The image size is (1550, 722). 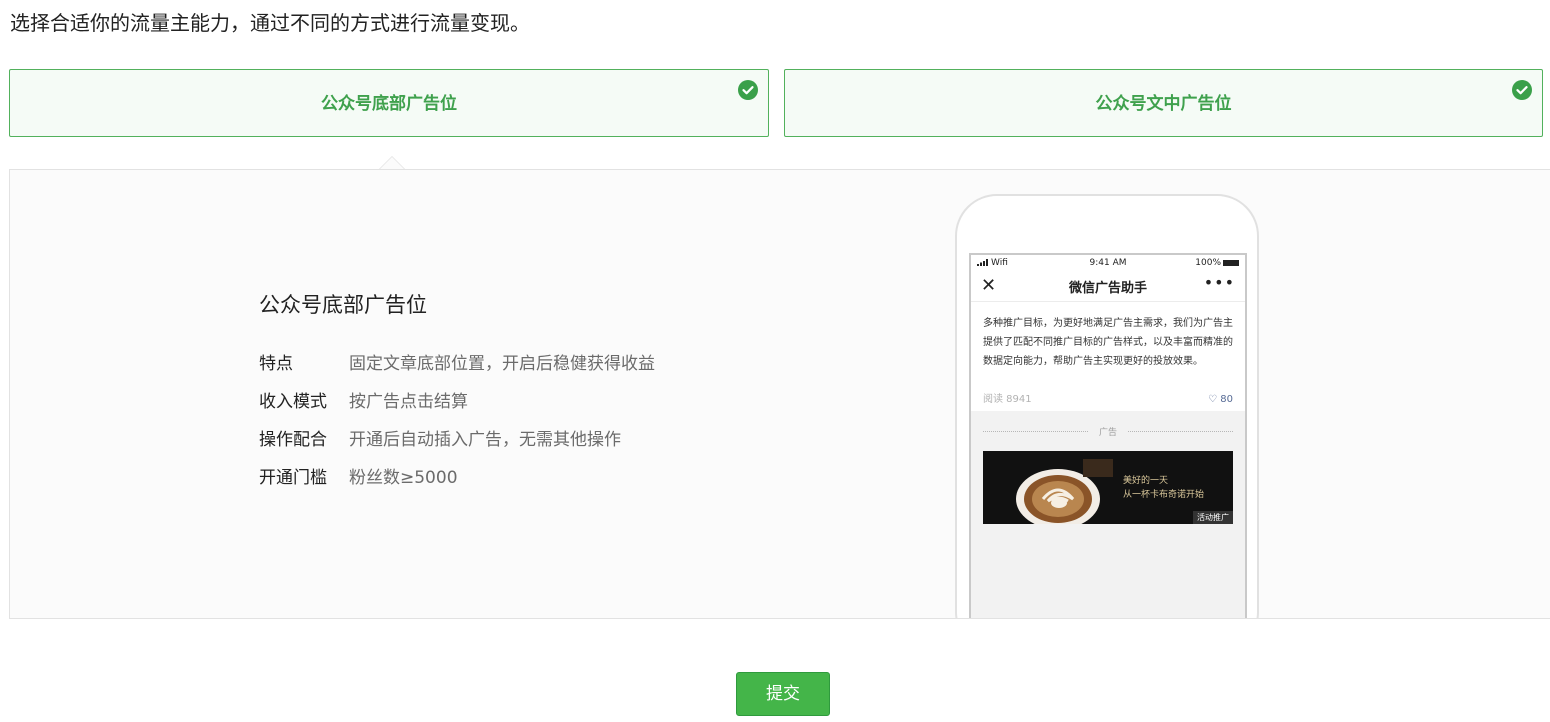 What do you see at coordinates (783, 694) in the screenshot?
I see `submit-button: 提交` at bounding box center [783, 694].